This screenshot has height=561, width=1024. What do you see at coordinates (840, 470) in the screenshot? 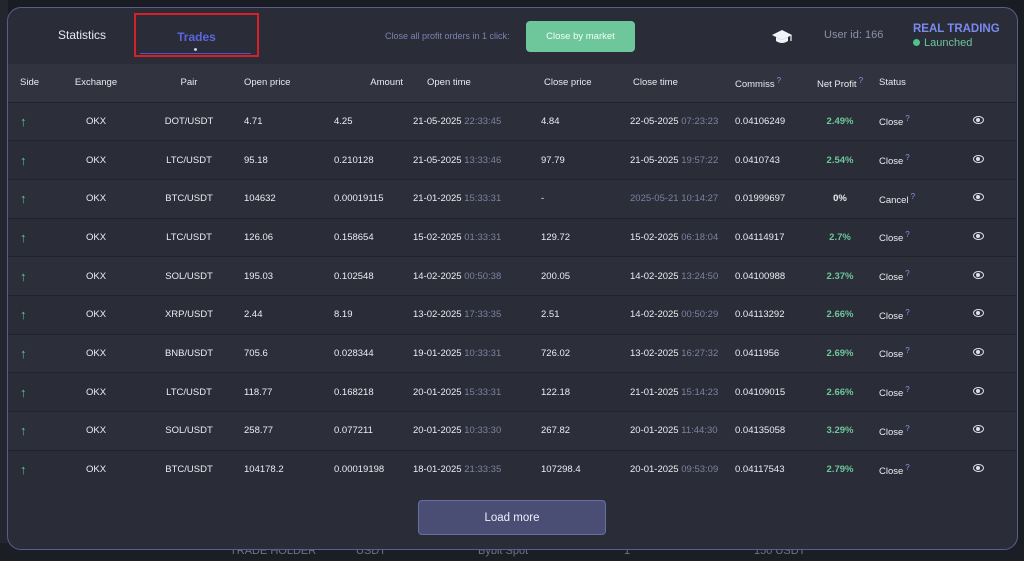
I see `cell-net-profit: 2.79%` at bounding box center [840, 470].